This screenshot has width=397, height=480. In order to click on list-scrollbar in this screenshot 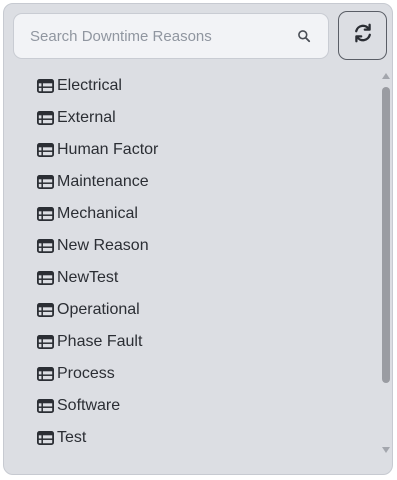, I will do `click(386, 263)`.